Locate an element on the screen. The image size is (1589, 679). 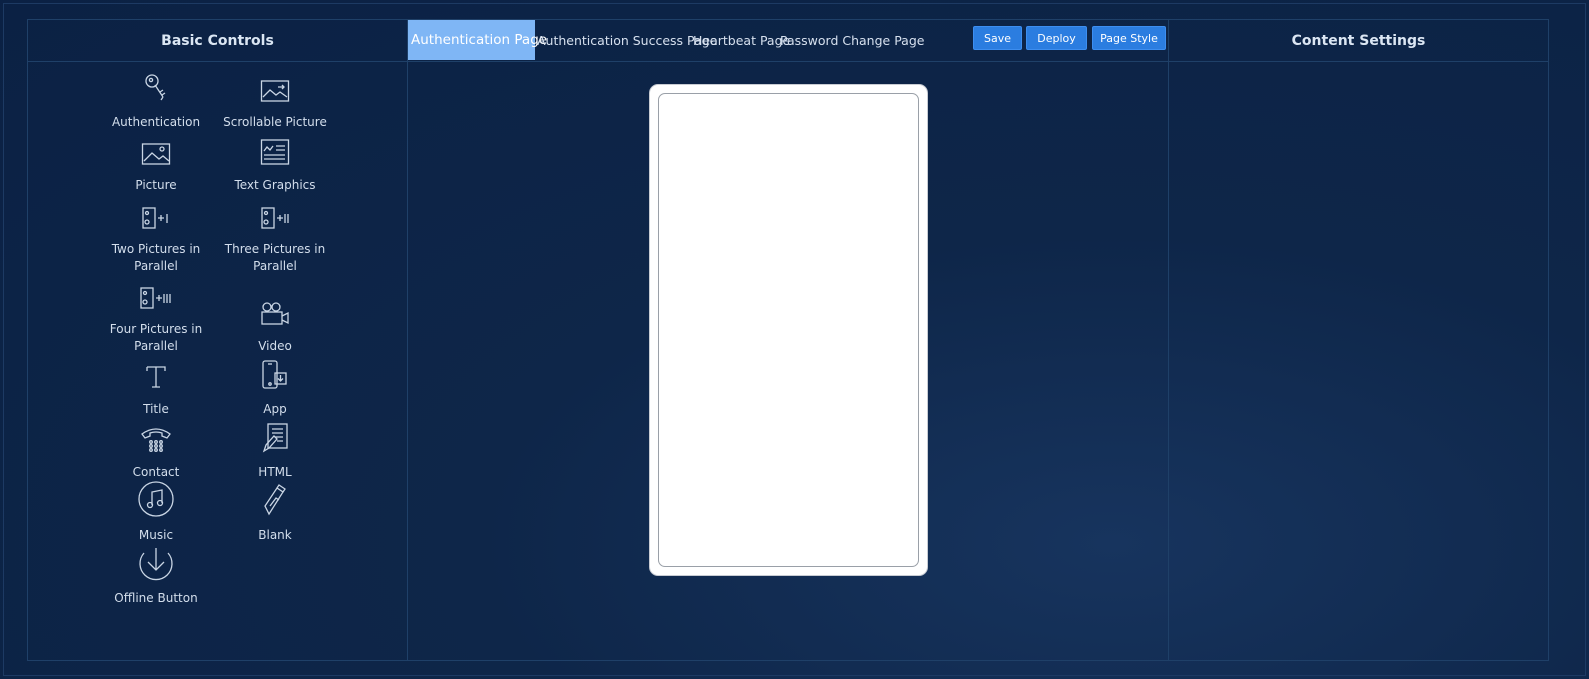
music-icon is located at coordinates (156, 501).